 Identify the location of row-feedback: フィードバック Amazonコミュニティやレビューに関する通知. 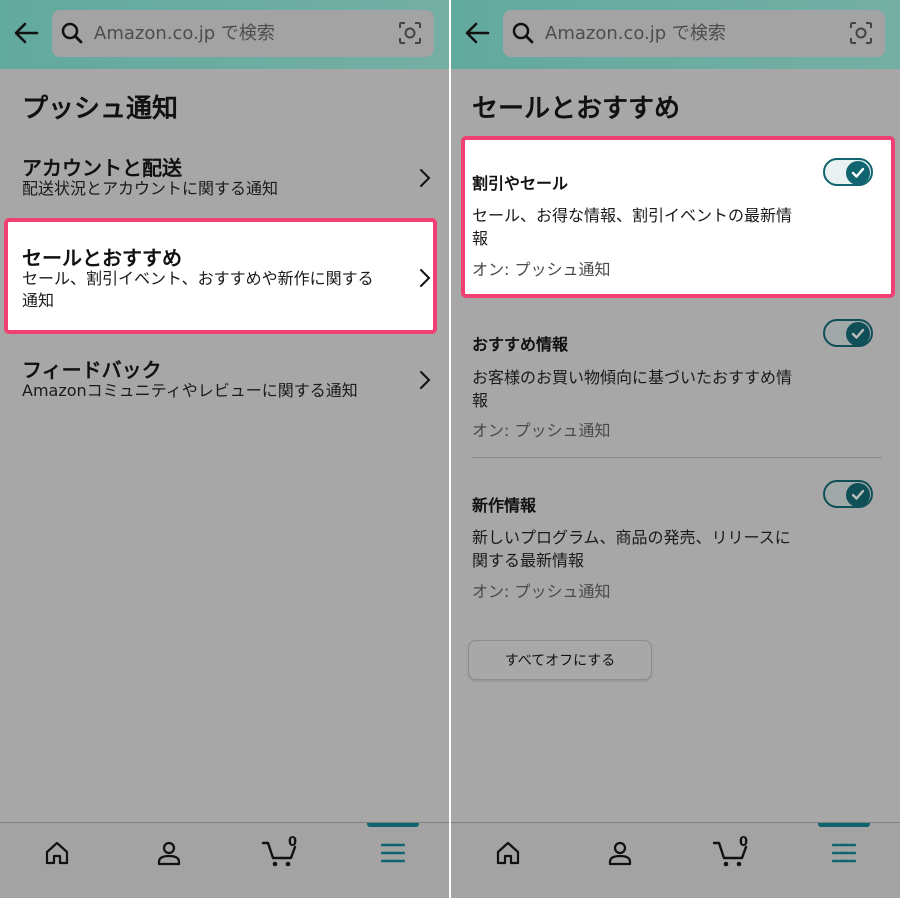
(224, 382).